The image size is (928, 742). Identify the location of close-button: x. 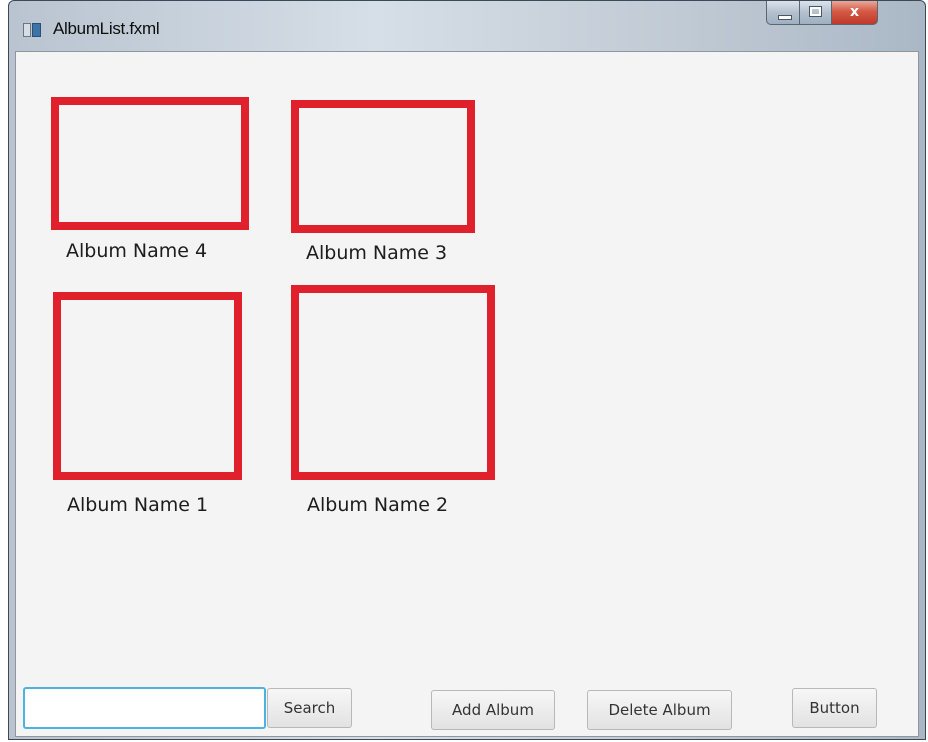
(855, 13).